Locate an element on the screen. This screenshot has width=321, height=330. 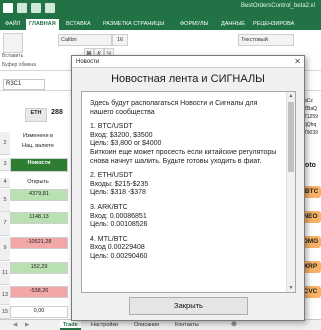
scroll-thumb is located at coordinates (291, 137).